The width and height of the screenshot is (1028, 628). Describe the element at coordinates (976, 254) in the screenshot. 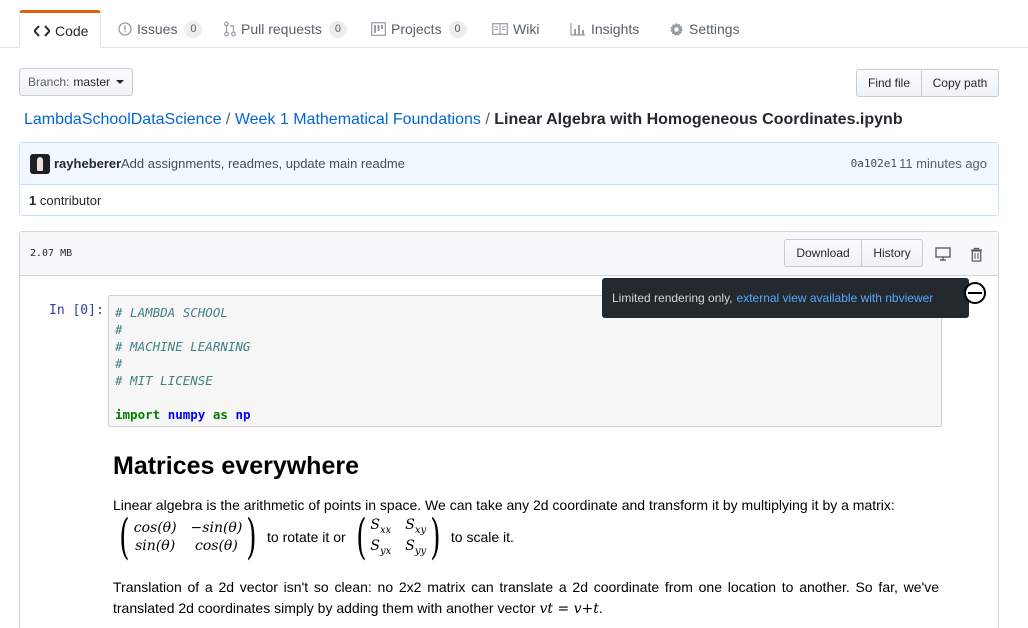

I see `trash-icon` at that location.